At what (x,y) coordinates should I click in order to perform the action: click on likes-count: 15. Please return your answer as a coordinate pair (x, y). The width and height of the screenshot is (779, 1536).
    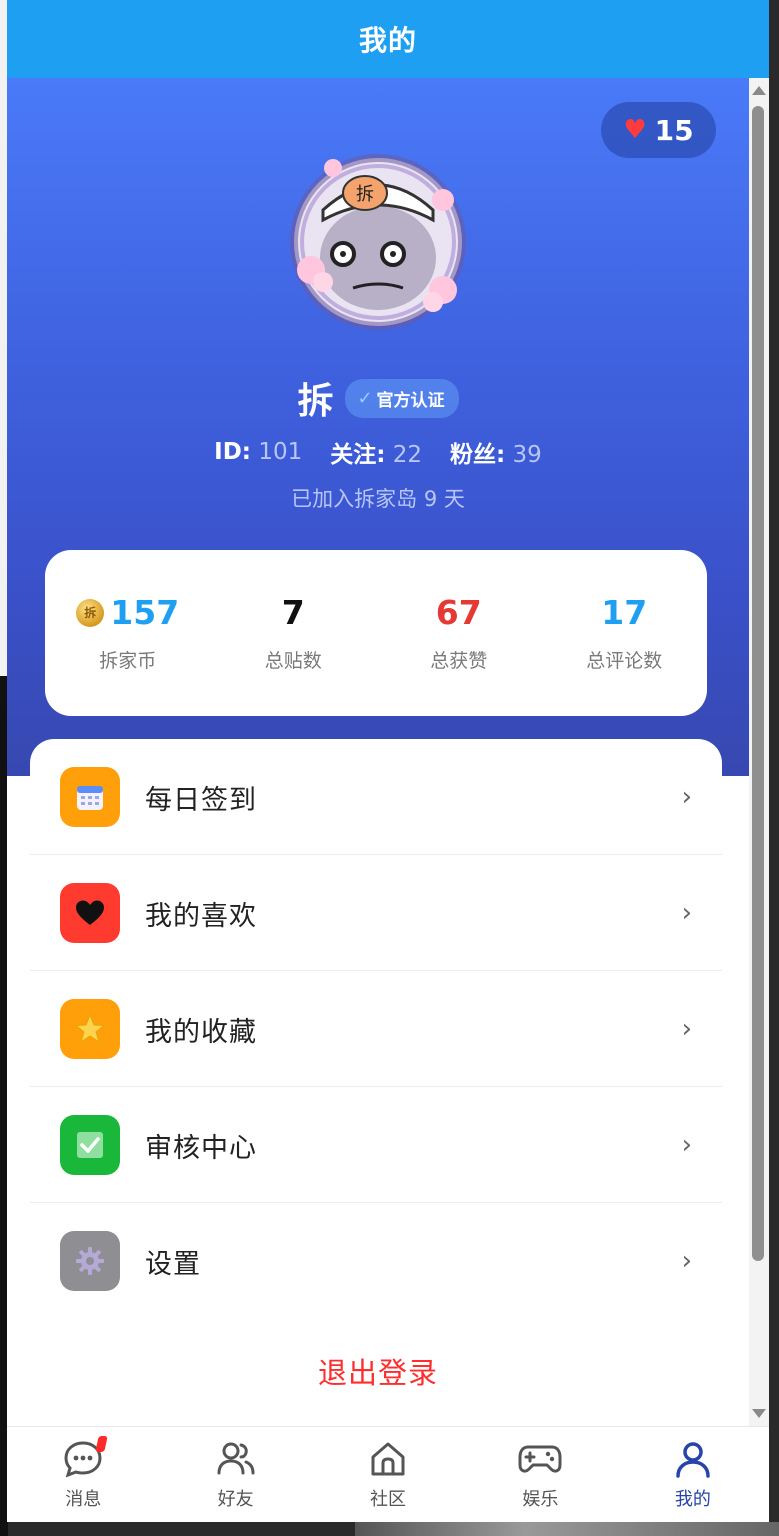
    Looking at the image, I should click on (674, 130).